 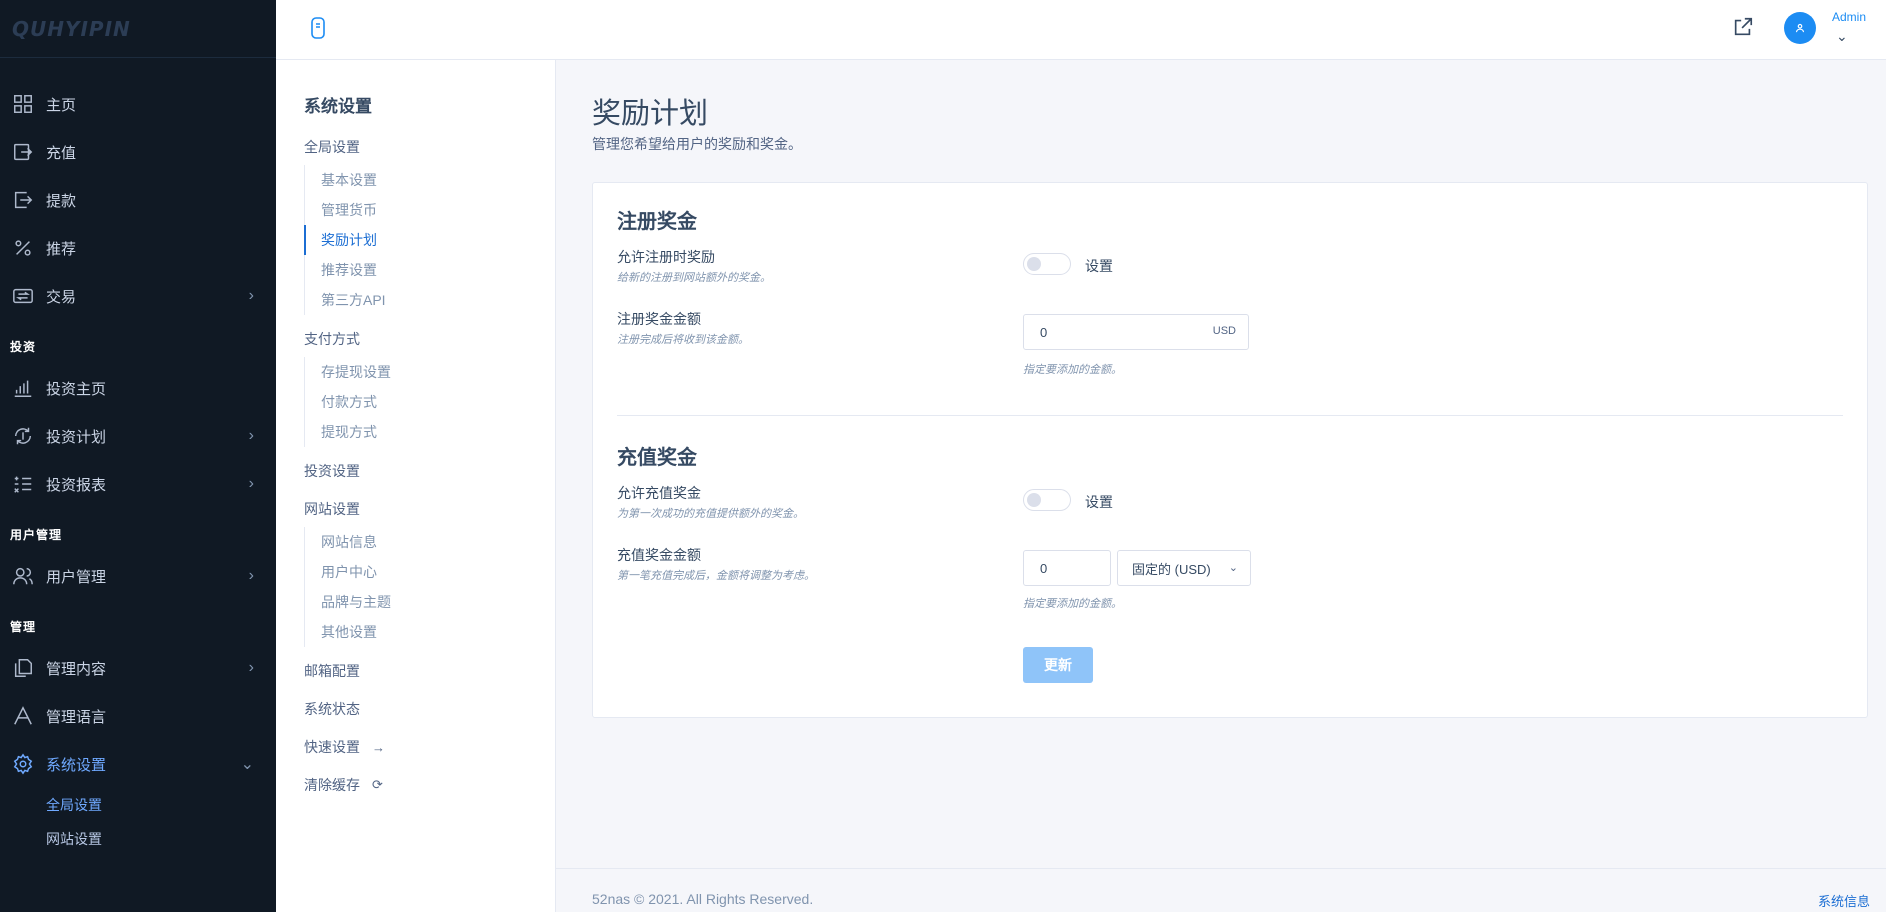 I want to click on menu-item-payment-methods: 付款方式, so click(x=430, y=402).